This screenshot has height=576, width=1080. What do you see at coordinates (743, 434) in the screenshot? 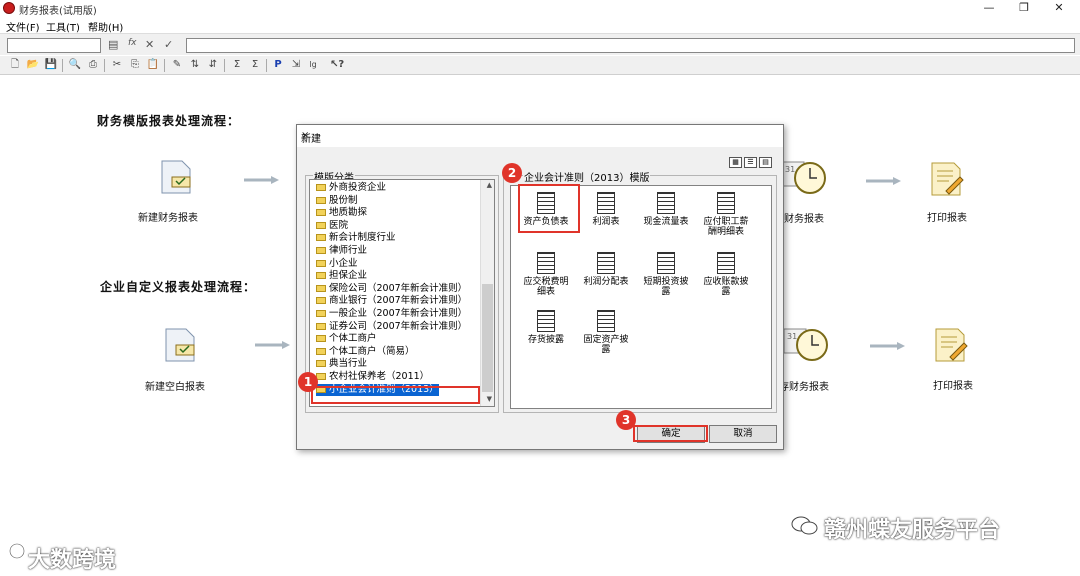
I see `cancel-button: 取消` at bounding box center [743, 434].